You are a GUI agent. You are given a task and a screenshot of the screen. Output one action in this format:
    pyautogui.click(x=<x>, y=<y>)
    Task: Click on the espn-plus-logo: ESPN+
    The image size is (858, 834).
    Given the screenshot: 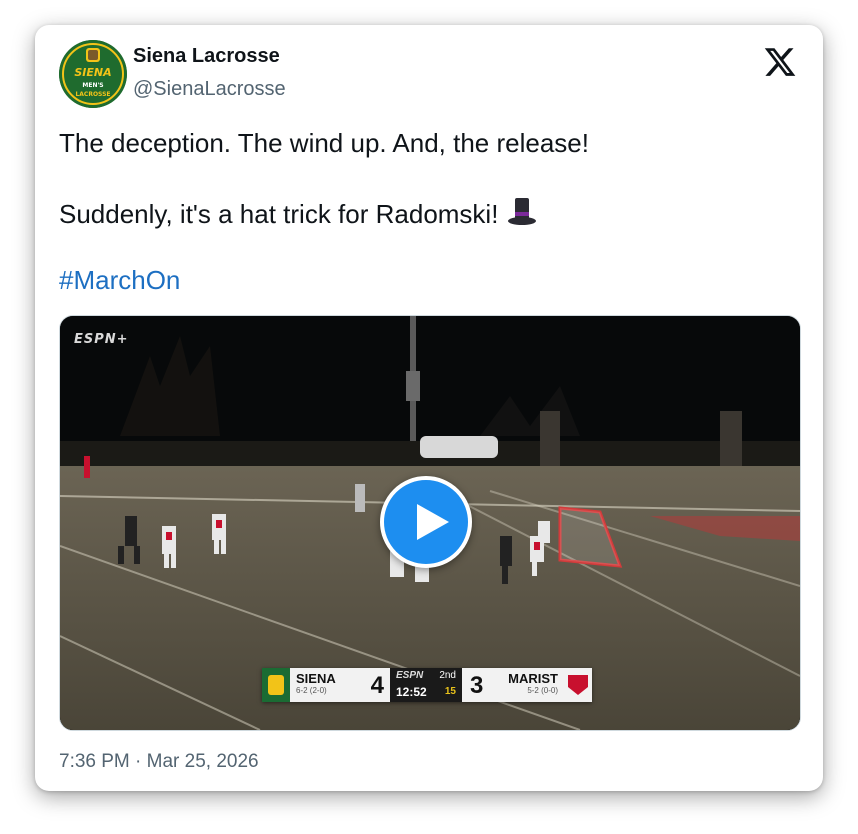 What is the action you would take?
    pyautogui.click(x=101, y=339)
    